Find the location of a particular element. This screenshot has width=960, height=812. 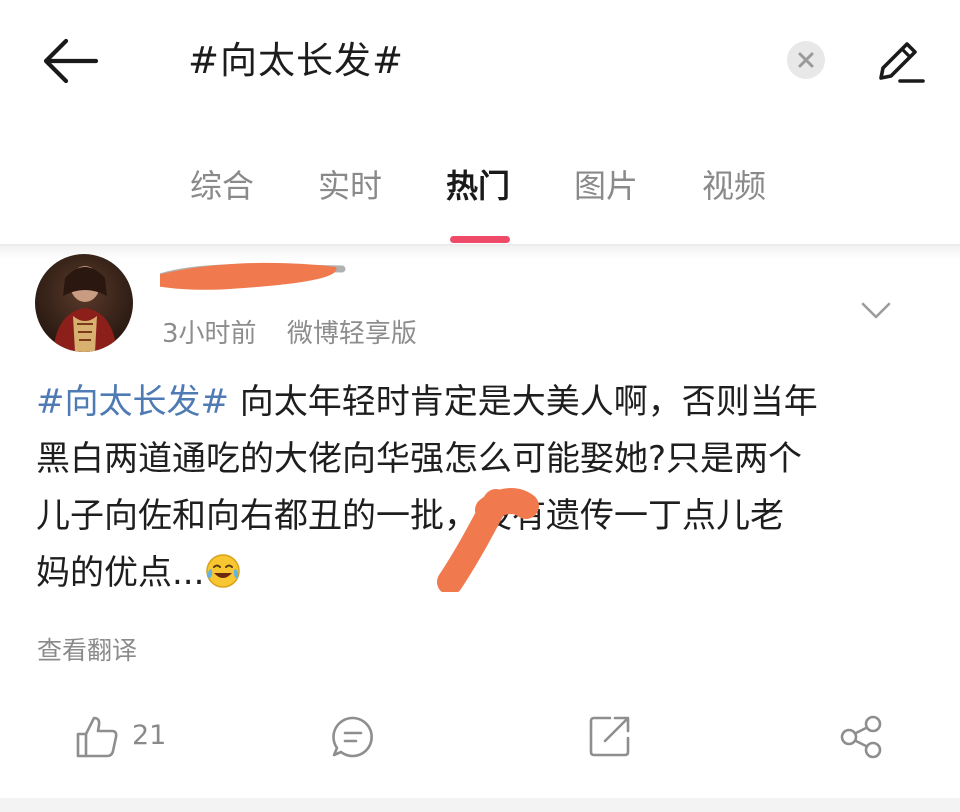

comment-button is located at coordinates (354, 736).